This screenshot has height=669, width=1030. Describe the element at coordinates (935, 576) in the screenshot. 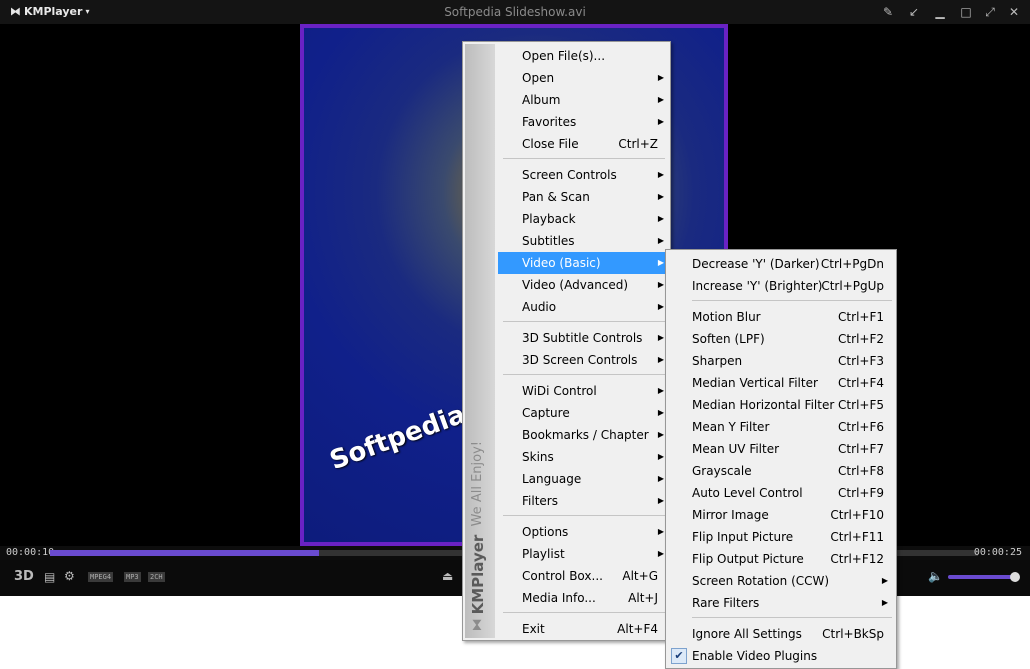

I see `speaker-icon: 🔈` at that location.